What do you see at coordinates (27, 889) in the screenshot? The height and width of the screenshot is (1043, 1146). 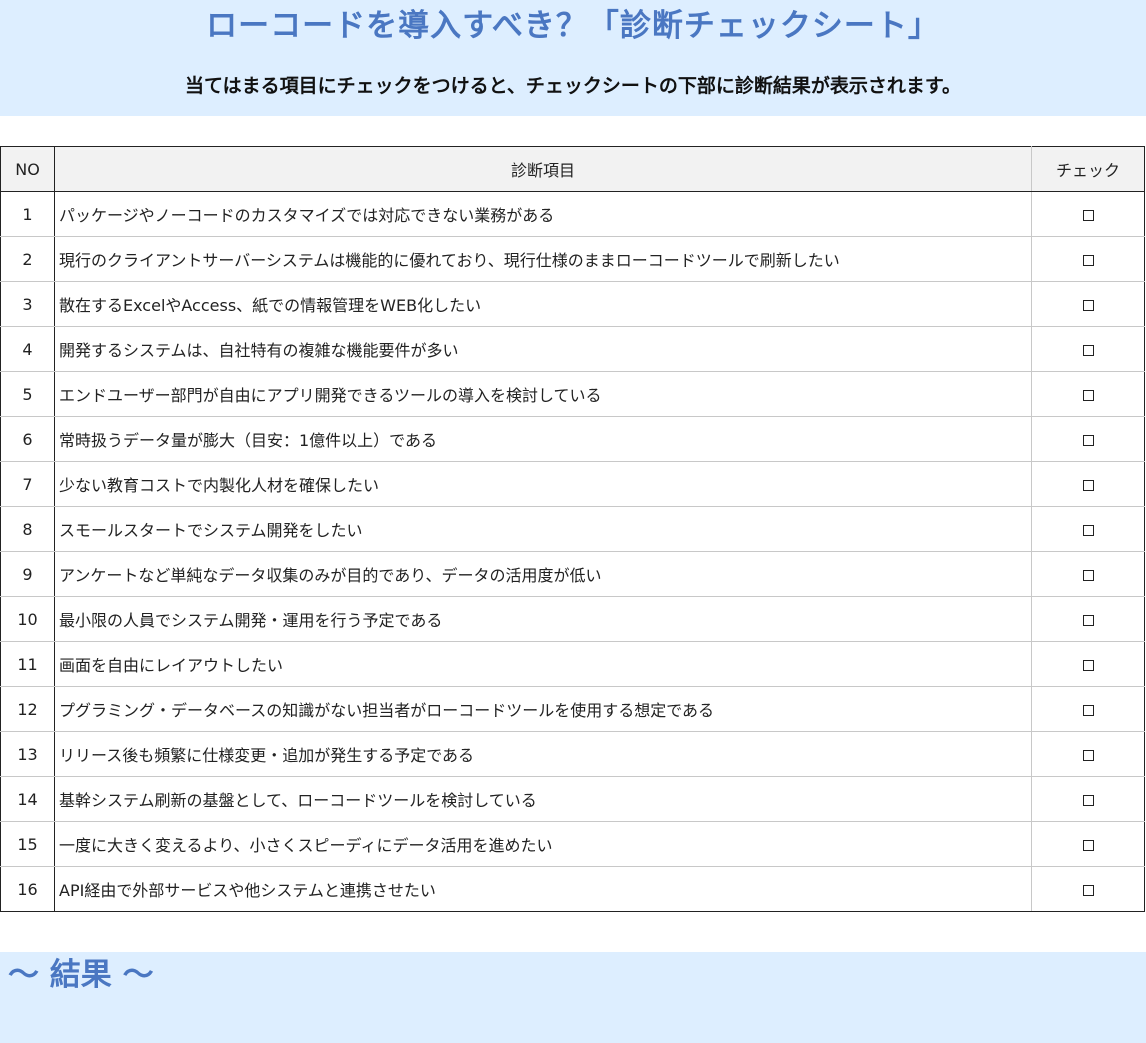 I see `row-number: 16` at bounding box center [27, 889].